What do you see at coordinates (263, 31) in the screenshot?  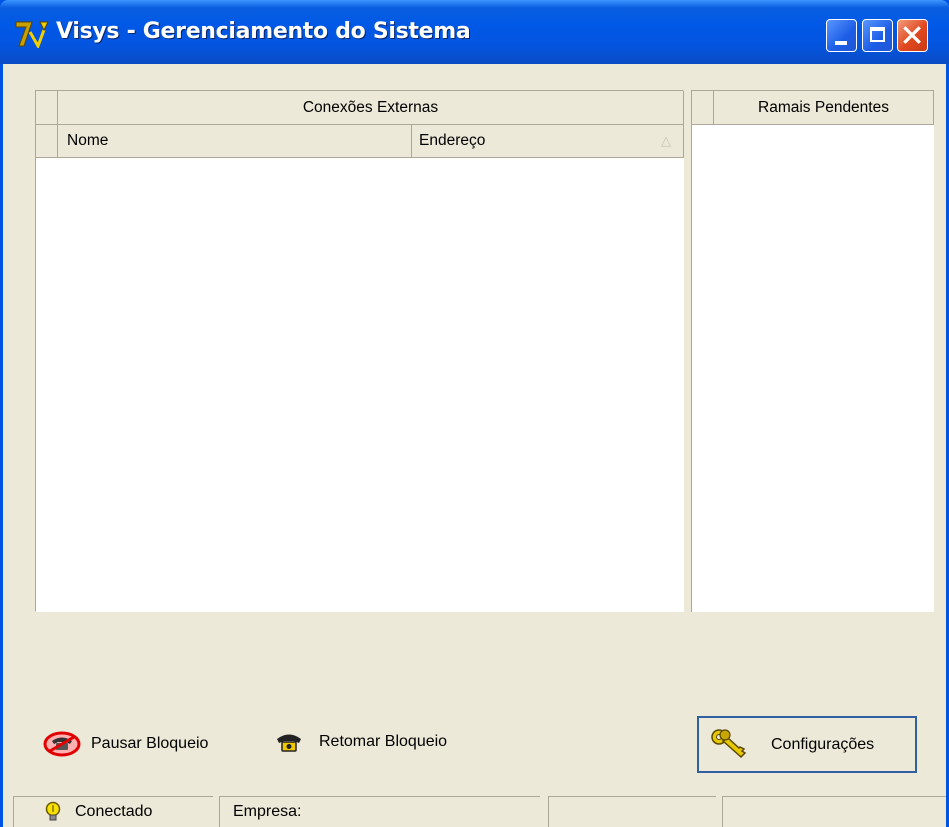 I see `window-title: Visys - Gerenciamento do Sistema` at bounding box center [263, 31].